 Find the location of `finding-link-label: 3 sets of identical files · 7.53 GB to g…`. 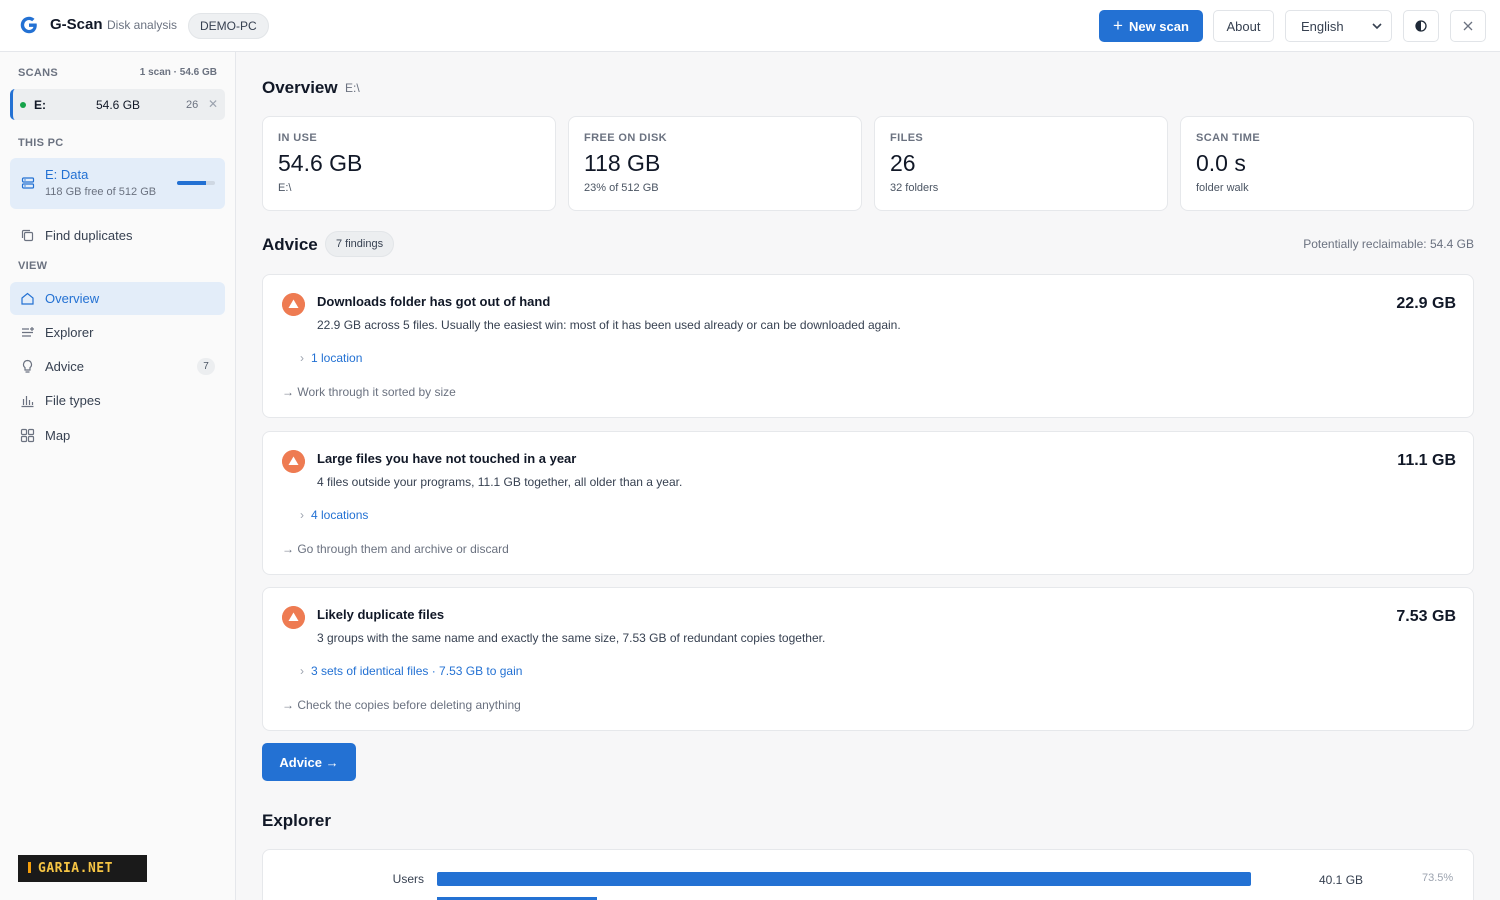

finding-link-label: 3 sets of identical files · 7.53 GB to g… is located at coordinates (417, 671).